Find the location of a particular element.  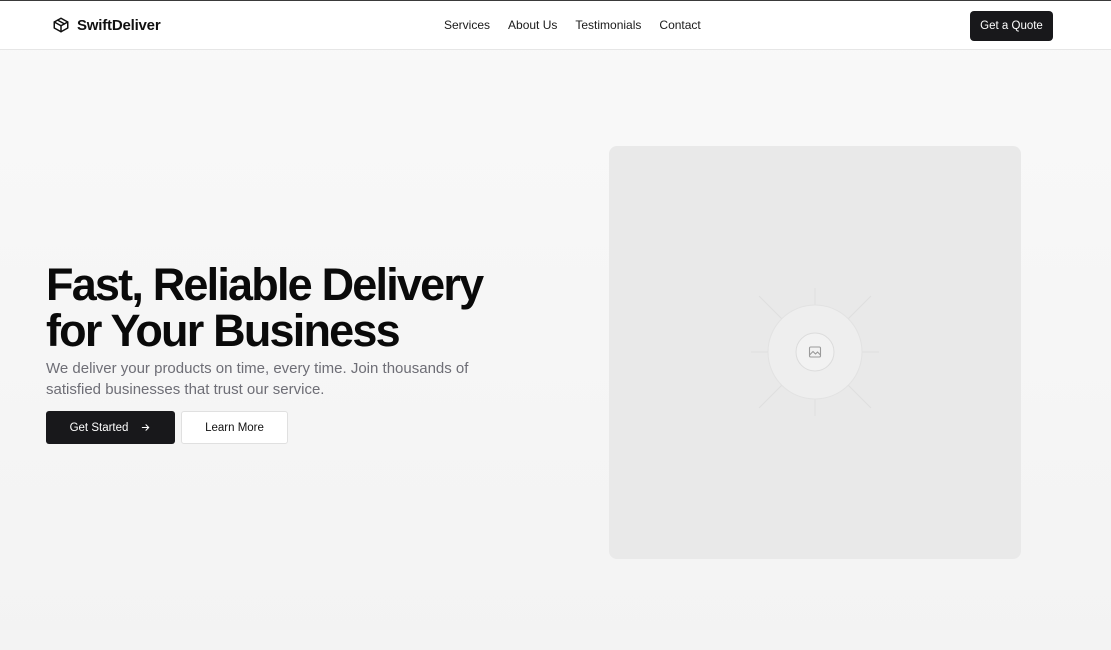

hero-actions: Get Started Learn More is located at coordinates (167, 427).